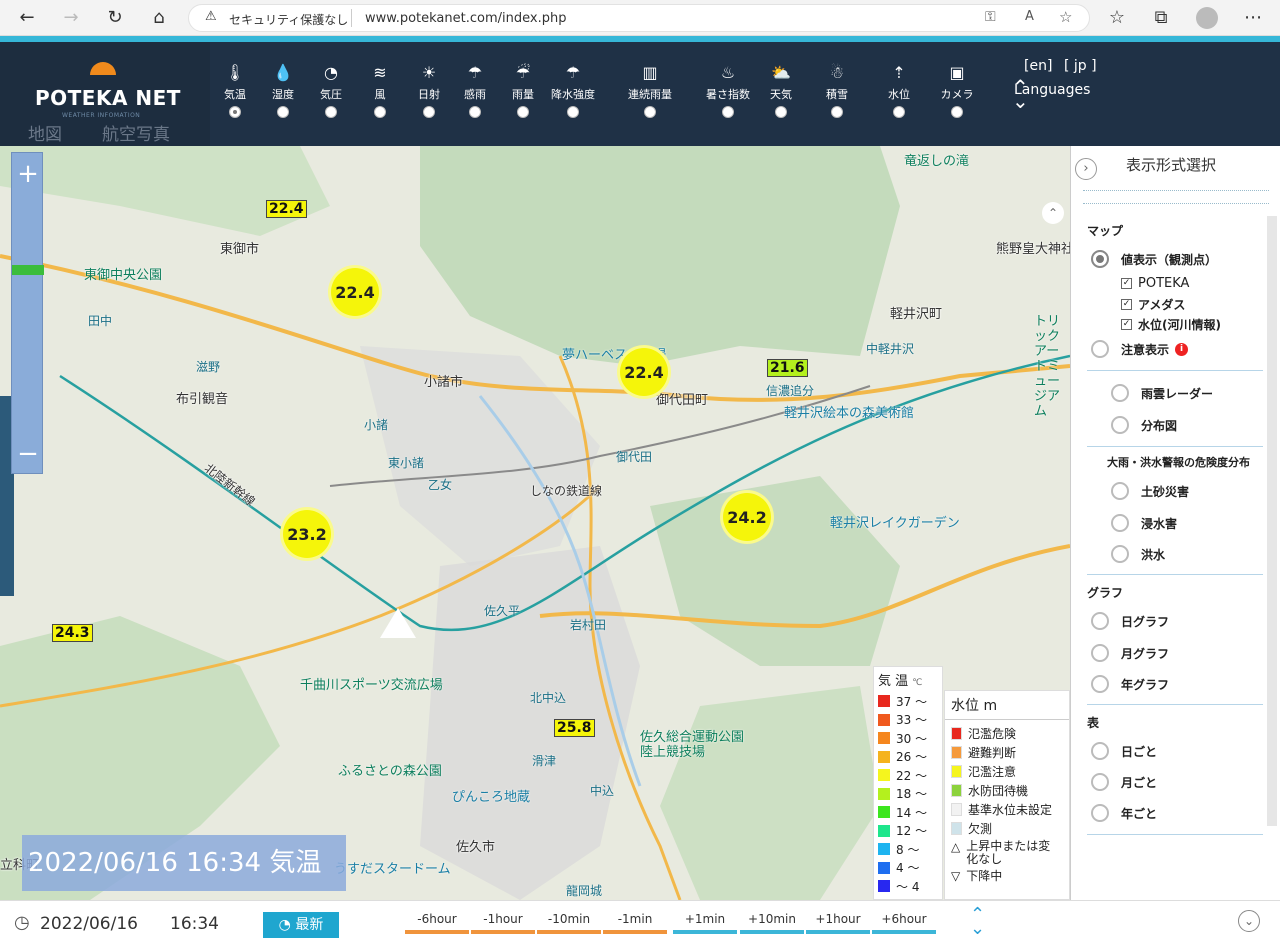  Describe the element at coordinates (380, 90) in the screenshot. I see `nav-wind: ≋ 風` at that location.